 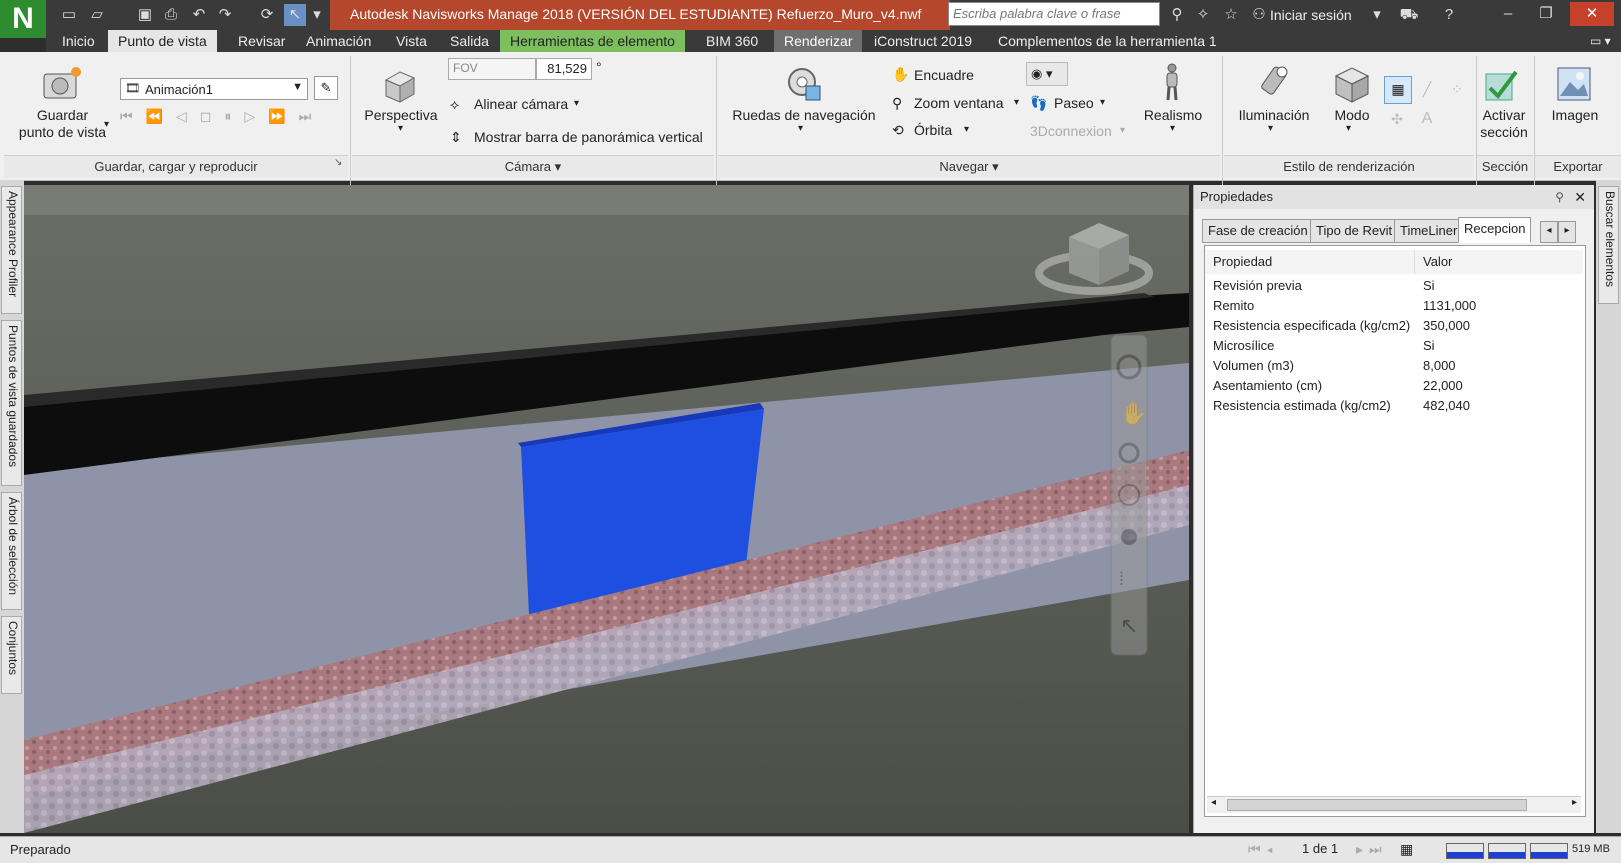 I want to click on app-logo: N, so click(x=23, y=19).